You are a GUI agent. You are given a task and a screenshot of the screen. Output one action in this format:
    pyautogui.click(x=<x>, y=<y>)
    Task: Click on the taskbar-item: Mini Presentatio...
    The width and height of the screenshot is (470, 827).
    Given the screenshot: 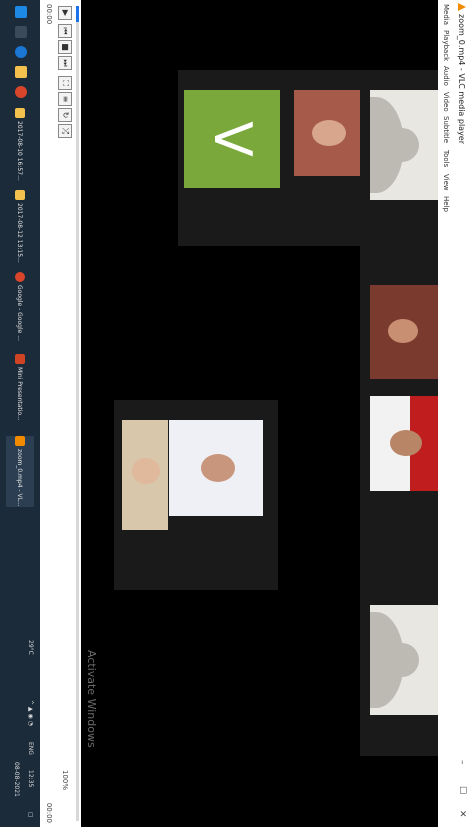 What is the action you would take?
    pyautogui.click(x=20, y=387)
    